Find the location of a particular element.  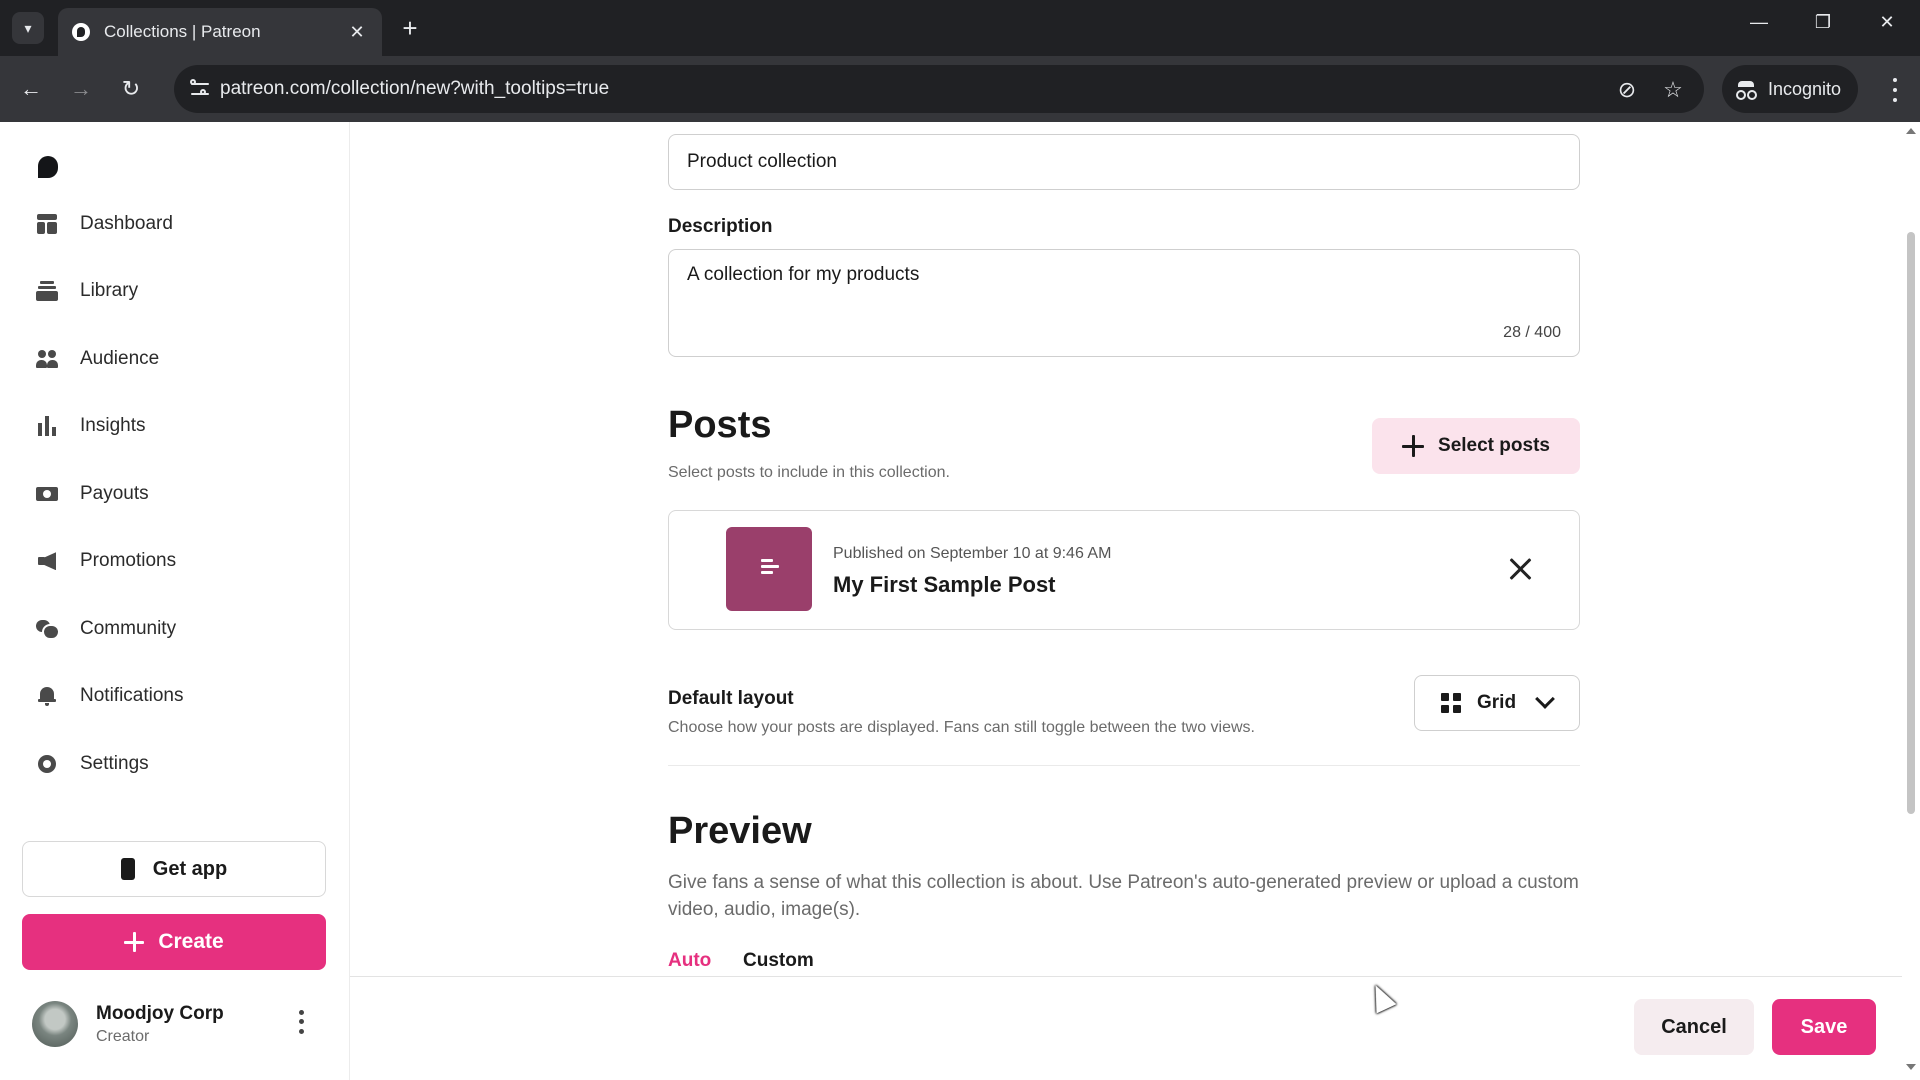

sidebar-item-library: Library is located at coordinates (174, 292).